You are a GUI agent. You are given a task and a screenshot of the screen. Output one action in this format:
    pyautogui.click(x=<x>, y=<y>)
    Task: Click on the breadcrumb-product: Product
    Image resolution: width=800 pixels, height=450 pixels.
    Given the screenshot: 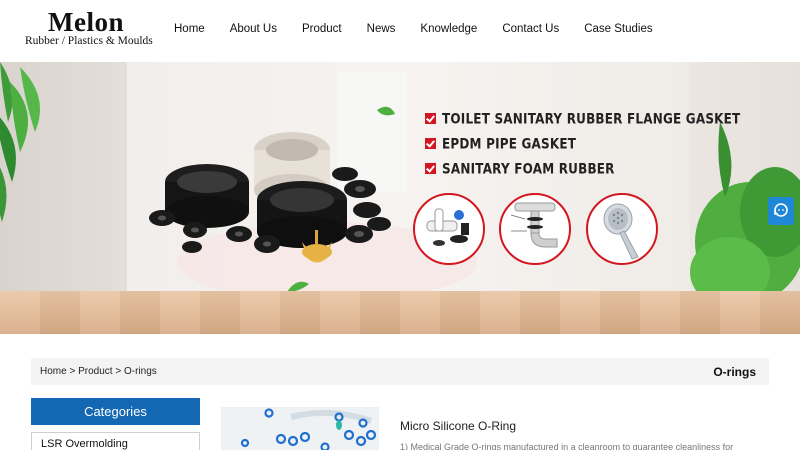 What is the action you would take?
    pyautogui.click(x=95, y=371)
    